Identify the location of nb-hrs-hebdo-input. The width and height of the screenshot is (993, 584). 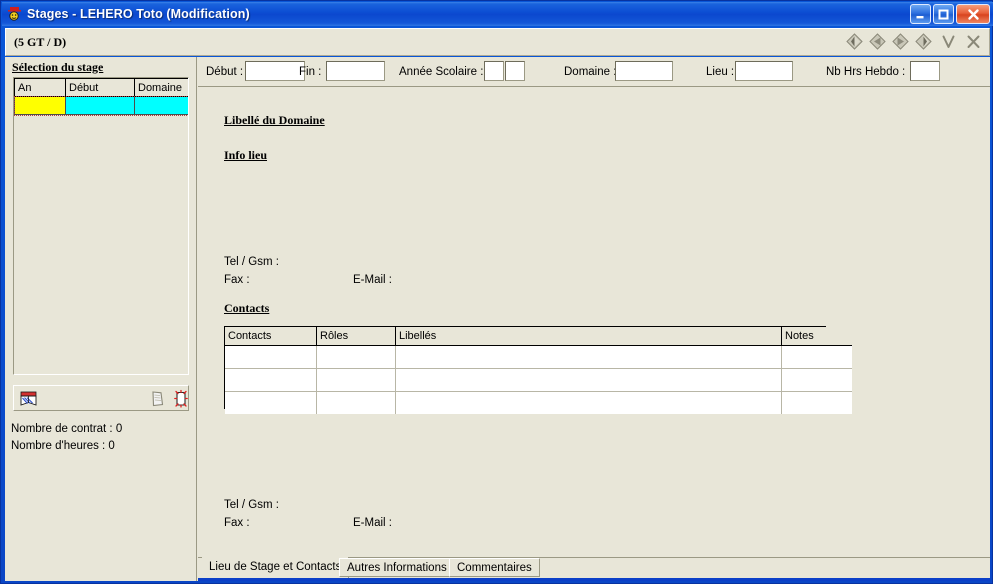
(925, 71).